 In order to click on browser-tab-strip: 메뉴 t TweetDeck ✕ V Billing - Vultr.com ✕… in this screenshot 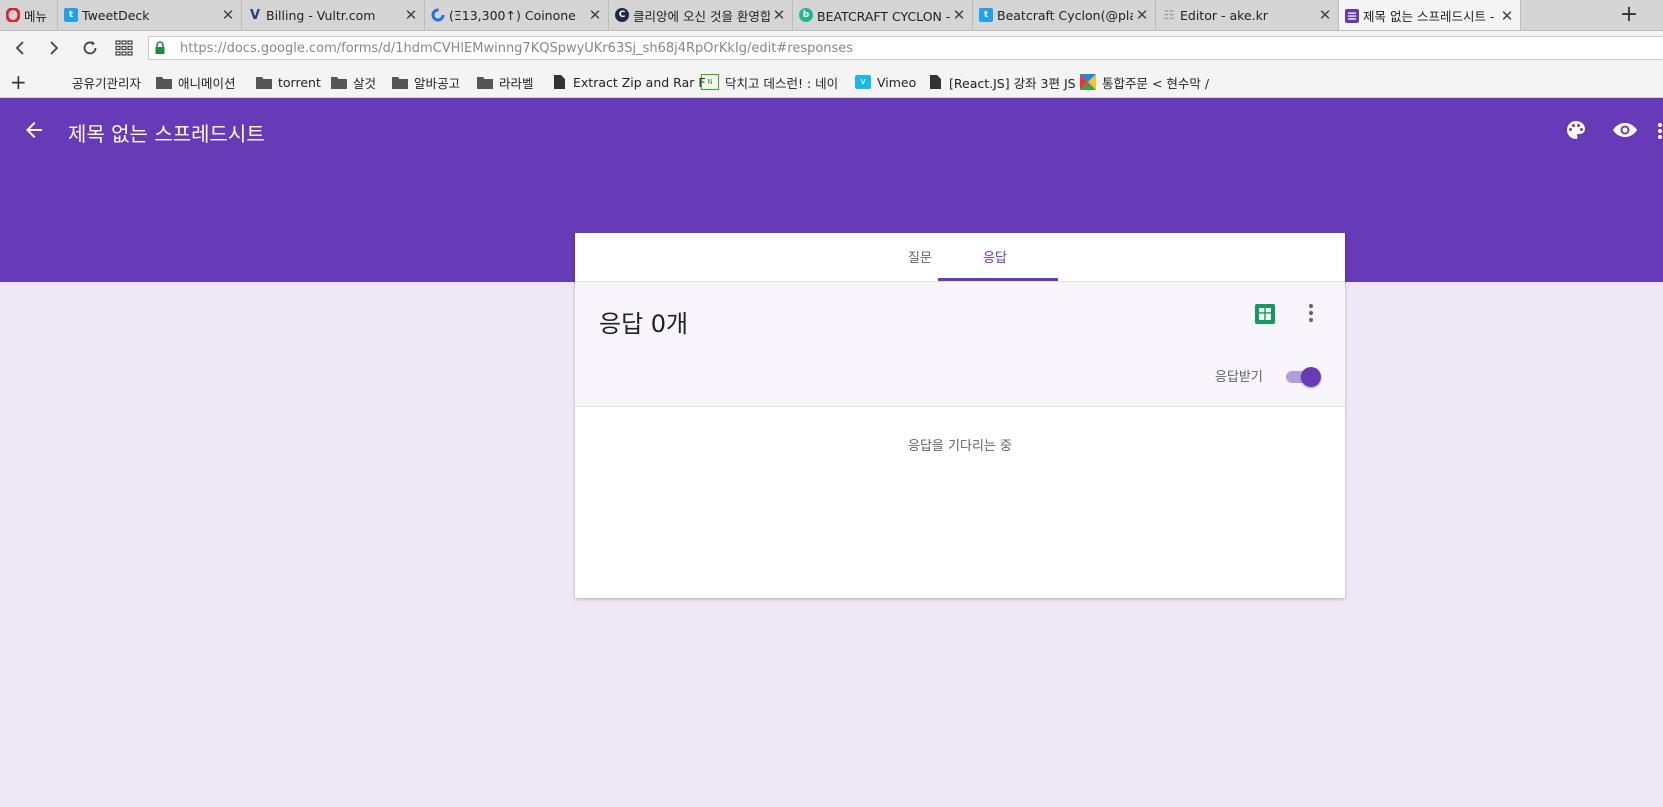, I will do `click(831, 15)`.